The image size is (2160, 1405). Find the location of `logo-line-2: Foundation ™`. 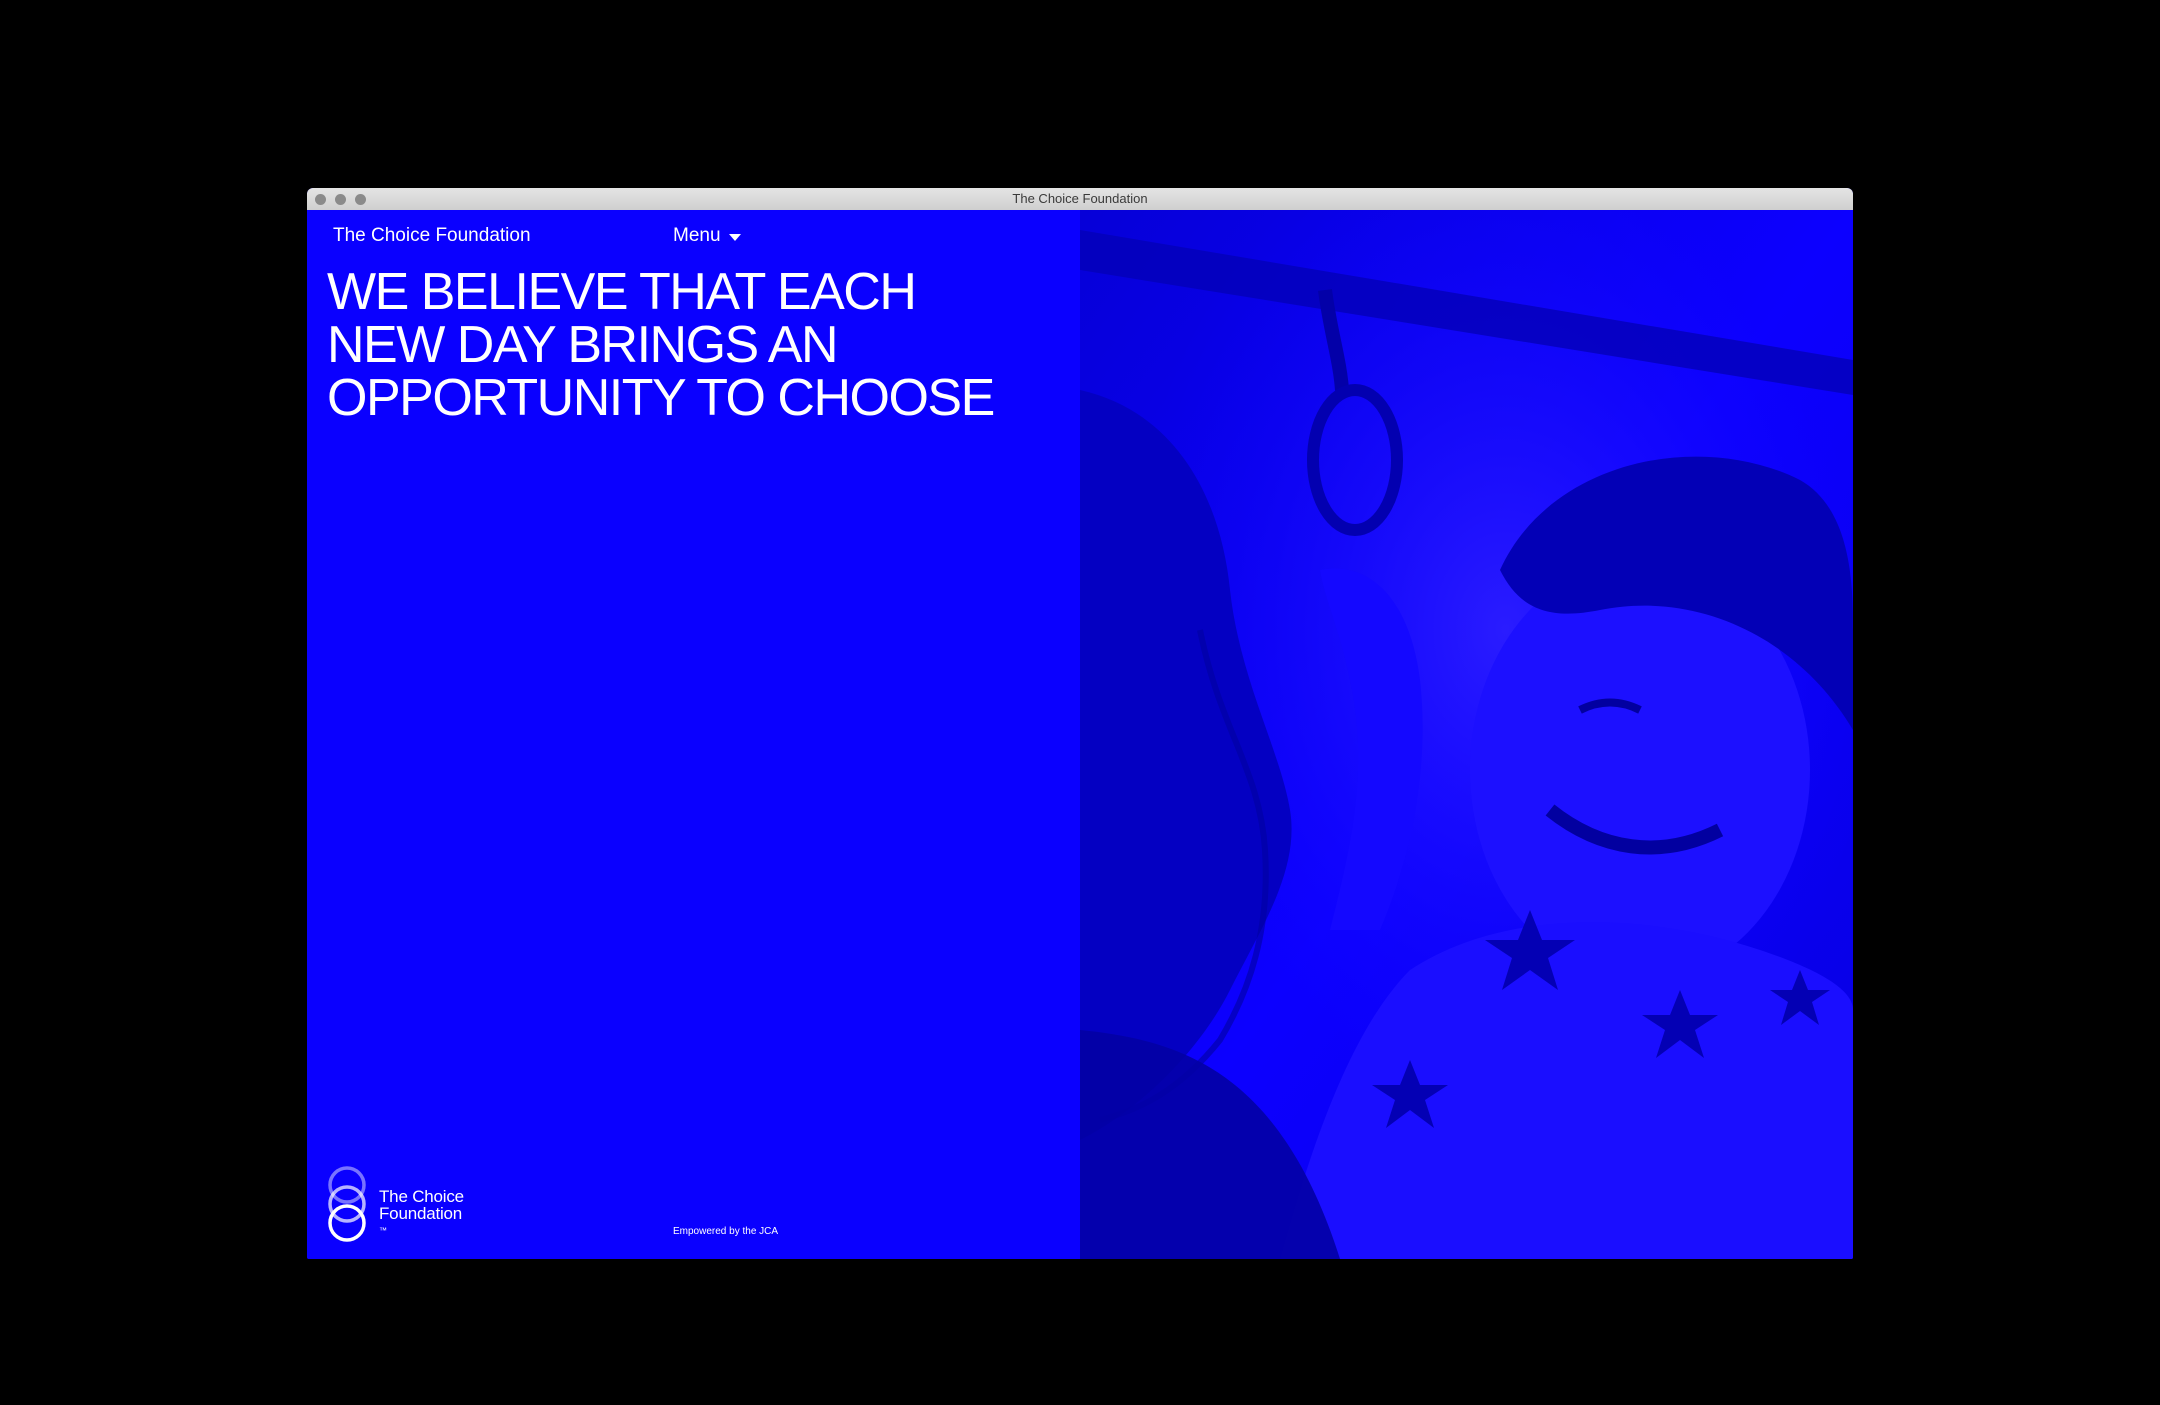

logo-line-2: Foundation ™ is located at coordinates (421, 1222).